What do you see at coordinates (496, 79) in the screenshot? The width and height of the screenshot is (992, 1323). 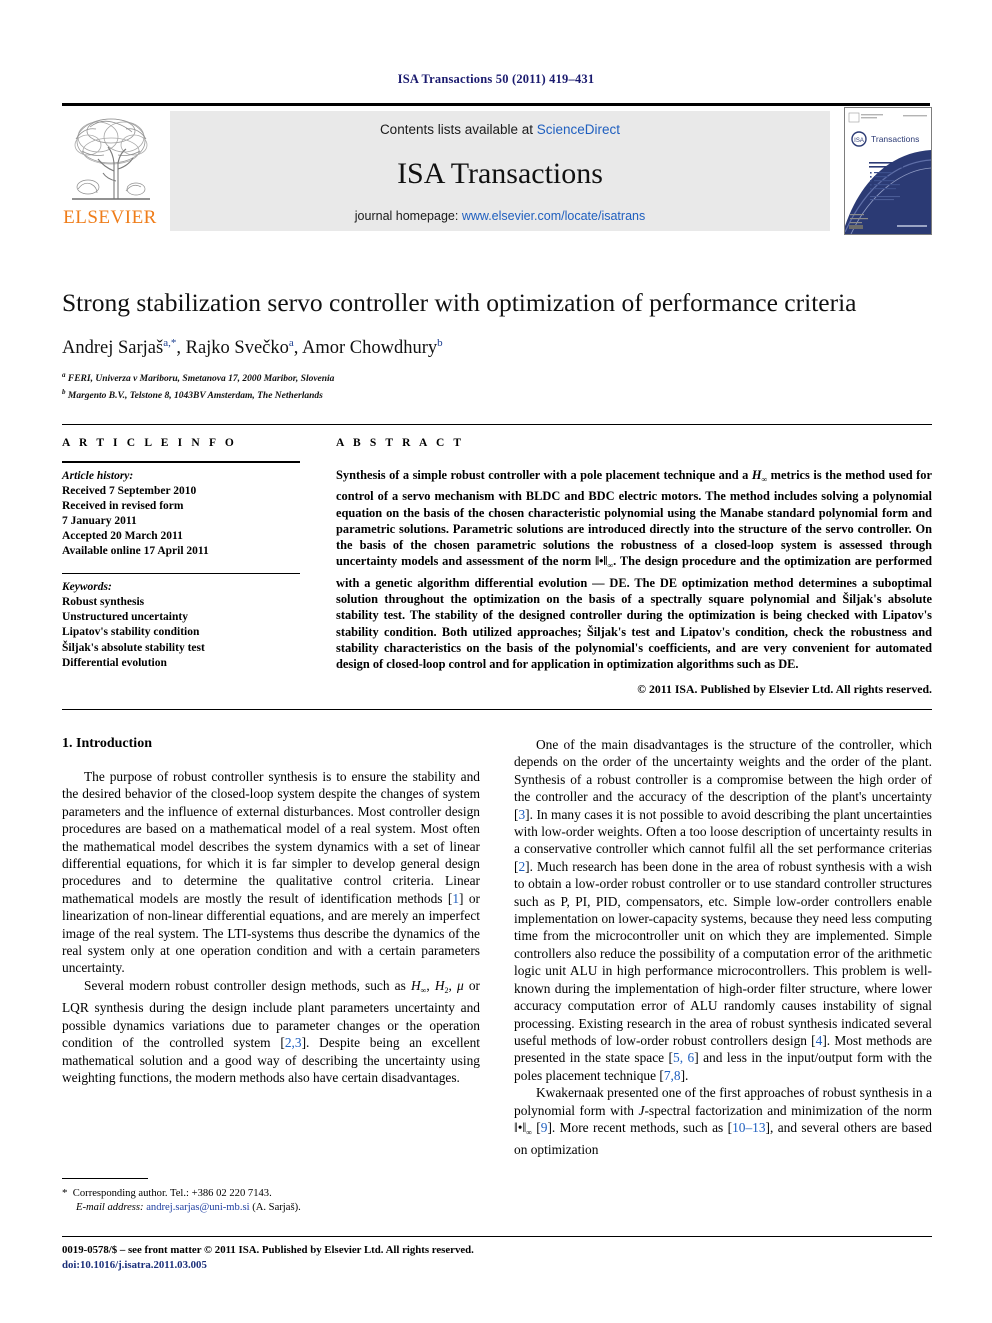 I see `running-head: ISA Transactions 50 (2011) 419–431` at bounding box center [496, 79].